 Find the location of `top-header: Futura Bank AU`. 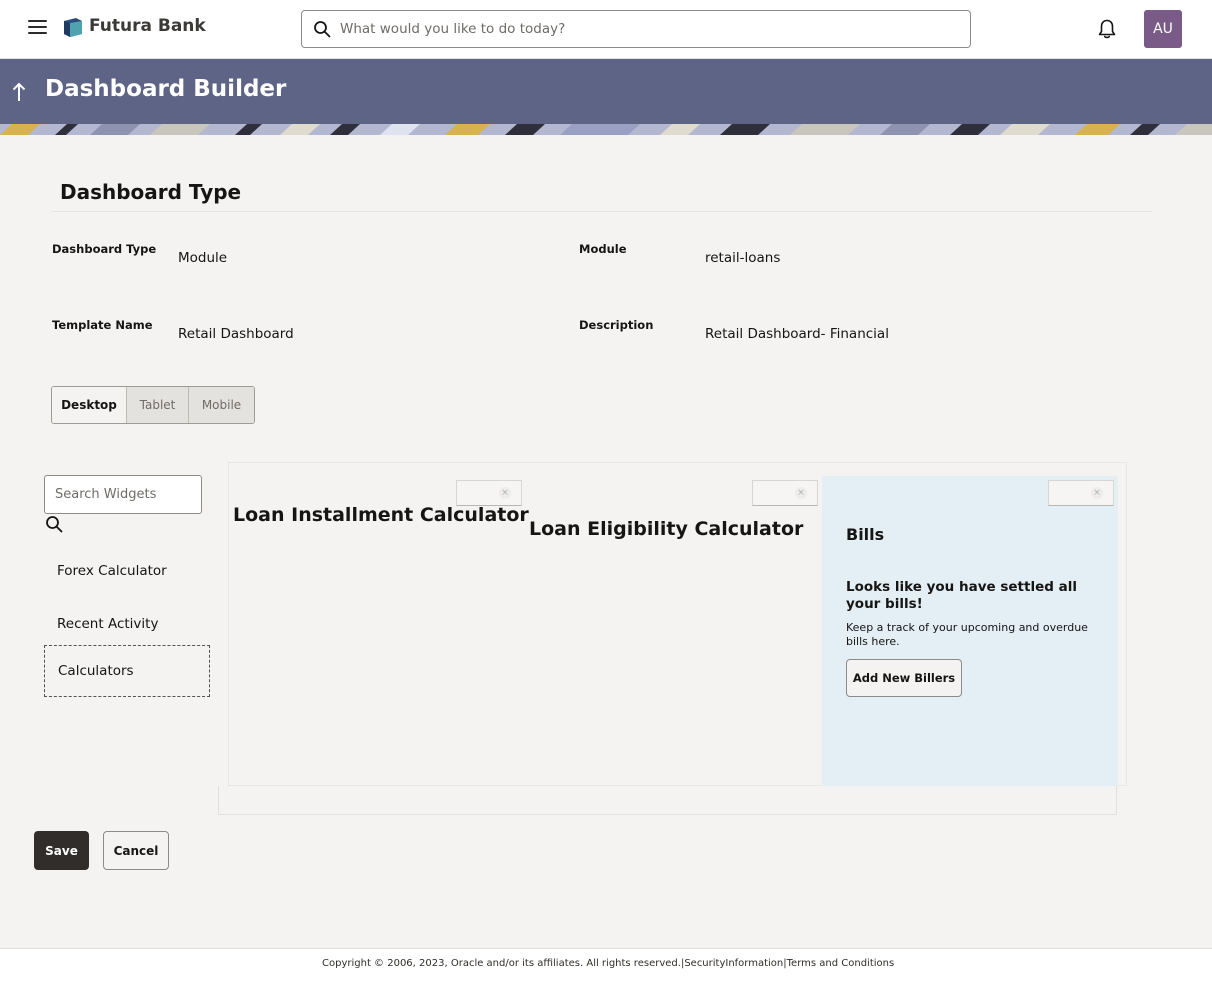

top-header: Futura Bank AU is located at coordinates (606, 29).